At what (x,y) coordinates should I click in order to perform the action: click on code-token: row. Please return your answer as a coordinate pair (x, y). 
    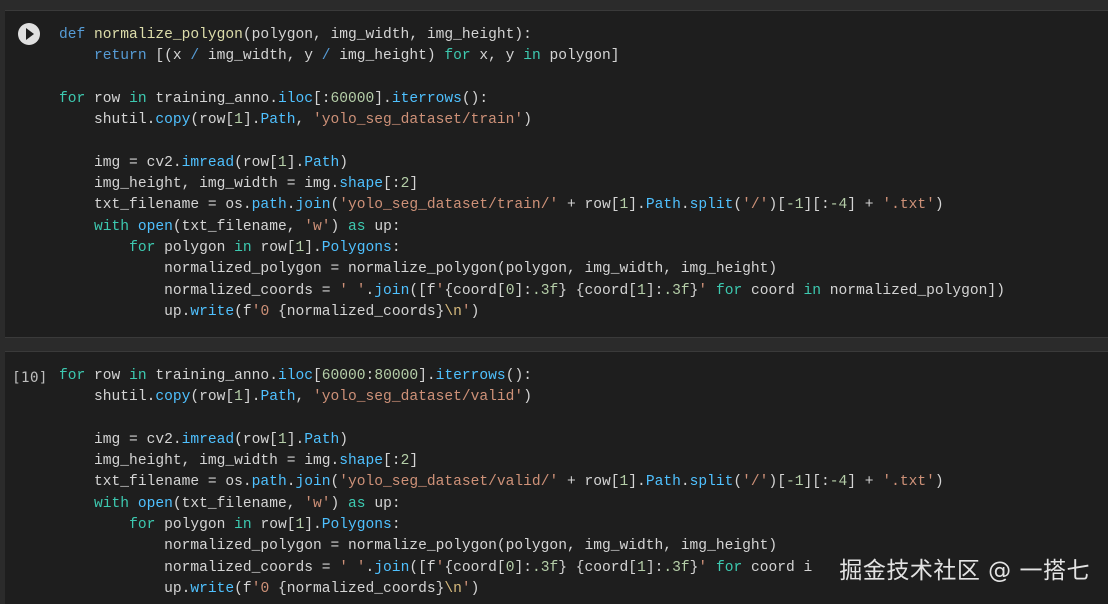
    Looking at the image, I should click on (112, 98).